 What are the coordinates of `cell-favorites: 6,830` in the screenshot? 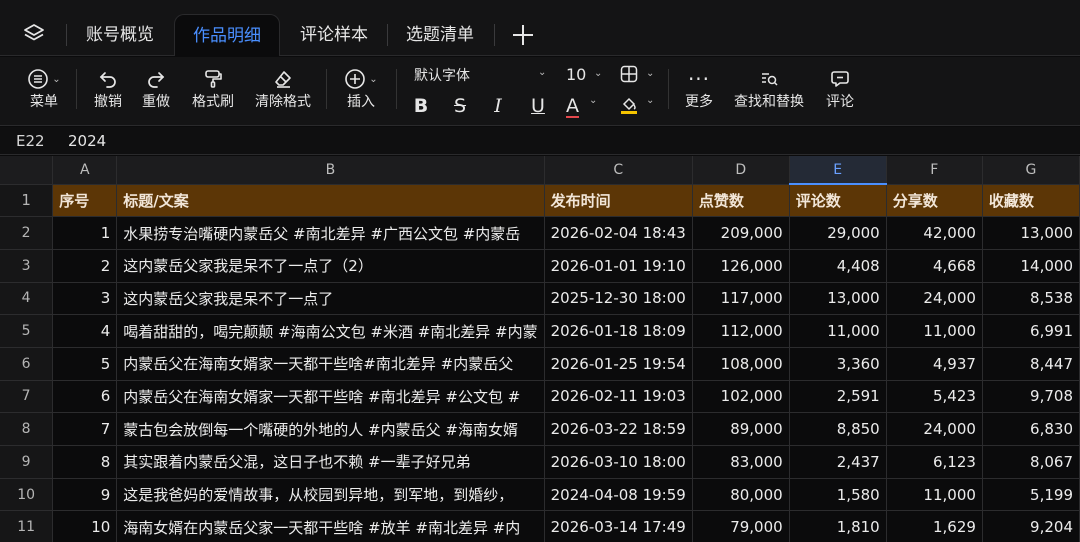 It's located at (1031, 429).